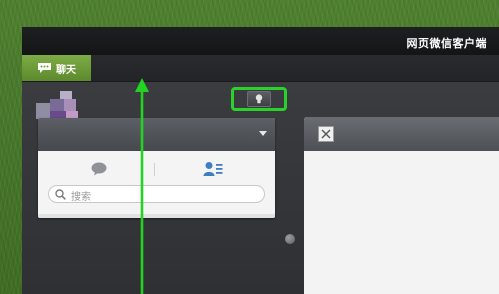 The width and height of the screenshot is (499, 294). I want to click on close-button, so click(326, 134).